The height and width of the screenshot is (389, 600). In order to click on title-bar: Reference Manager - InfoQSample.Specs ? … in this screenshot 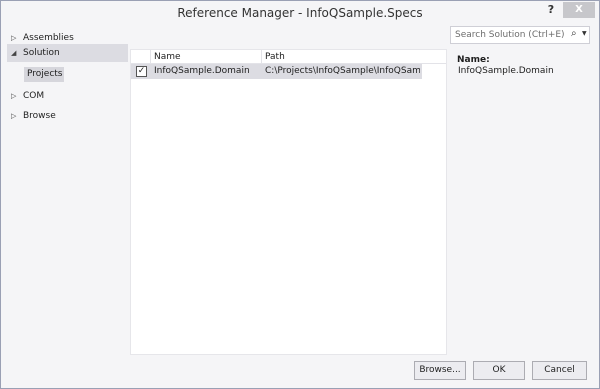, I will do `click(300, 13)`.